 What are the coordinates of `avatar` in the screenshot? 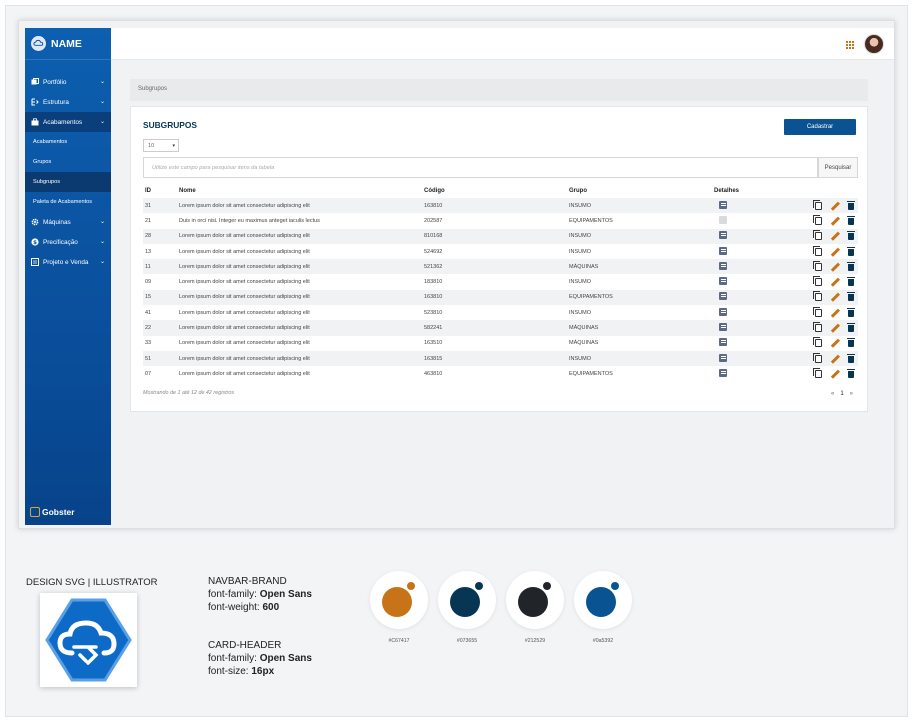 It's located at (874, 44).